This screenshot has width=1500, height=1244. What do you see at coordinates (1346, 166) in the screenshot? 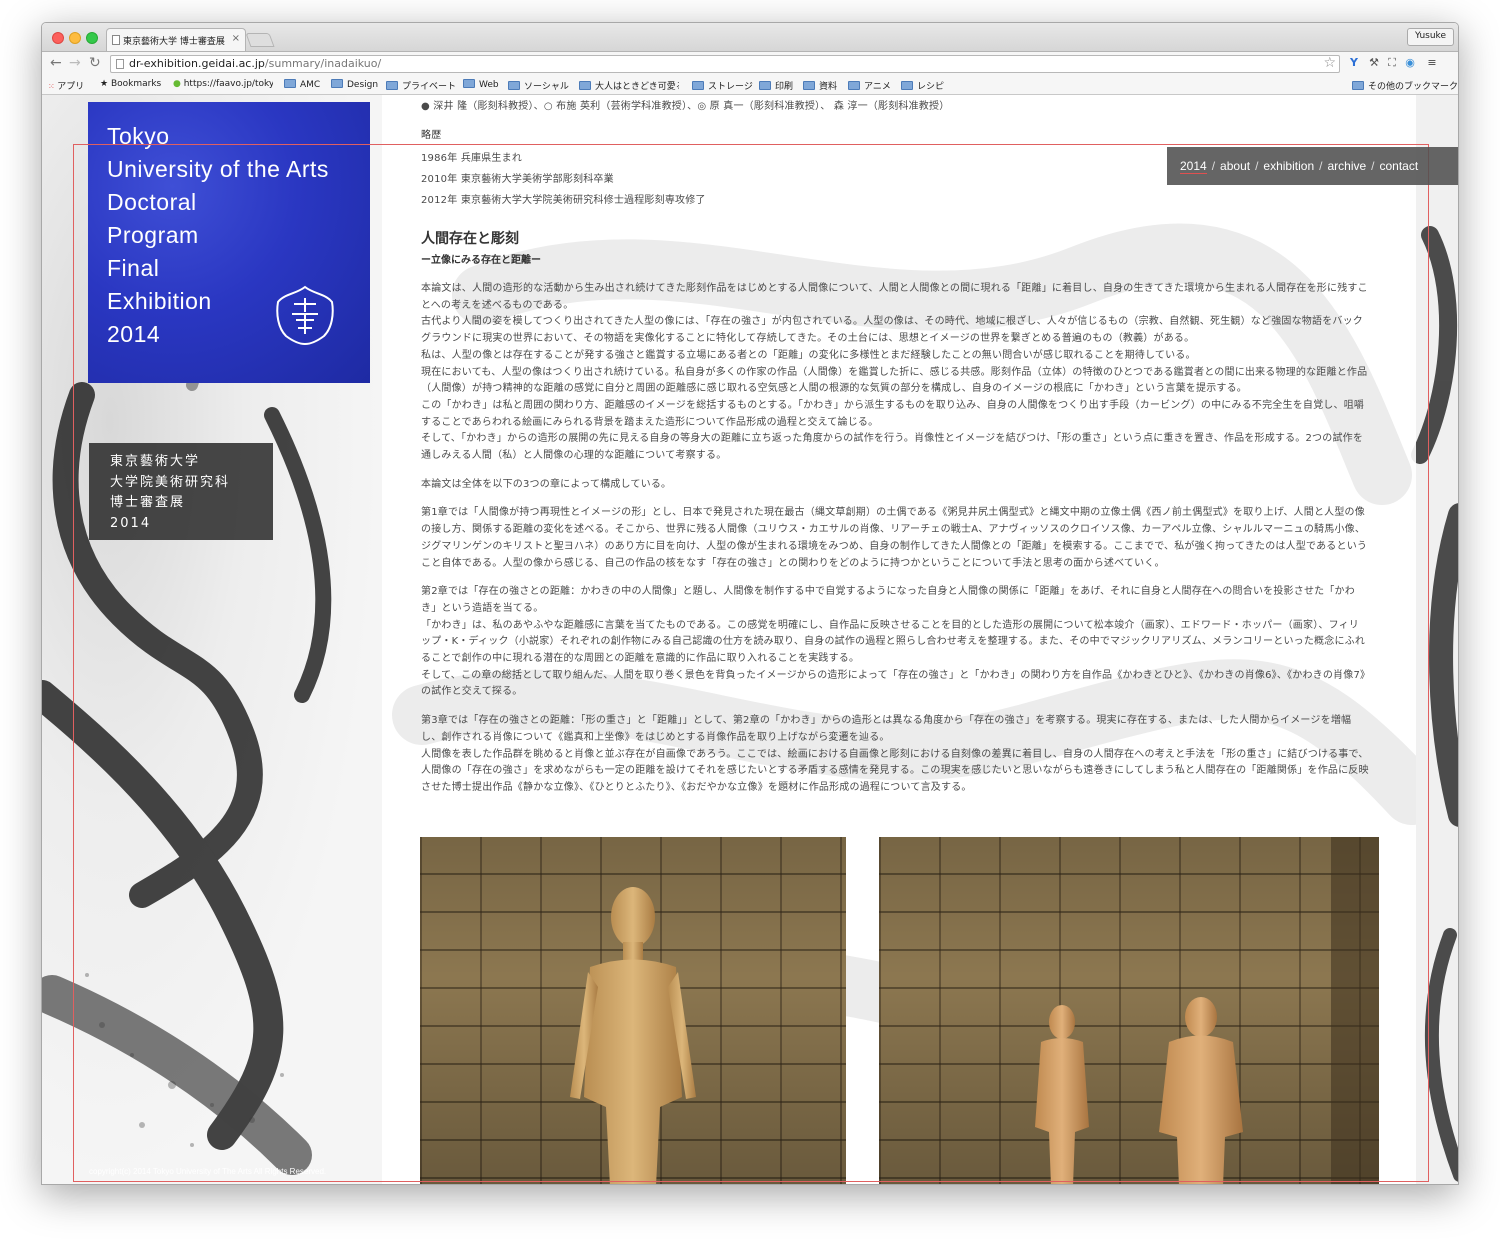
I see `nav-archive: archive` at bounding box center [1346, 166].